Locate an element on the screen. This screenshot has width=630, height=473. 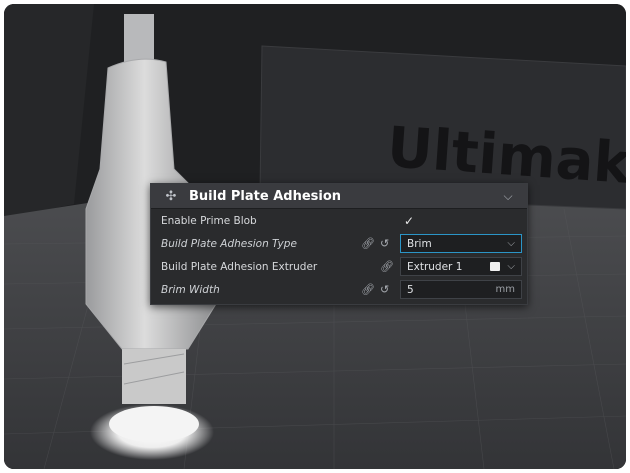
select-value: Brim is located at coordinates (419, 243).